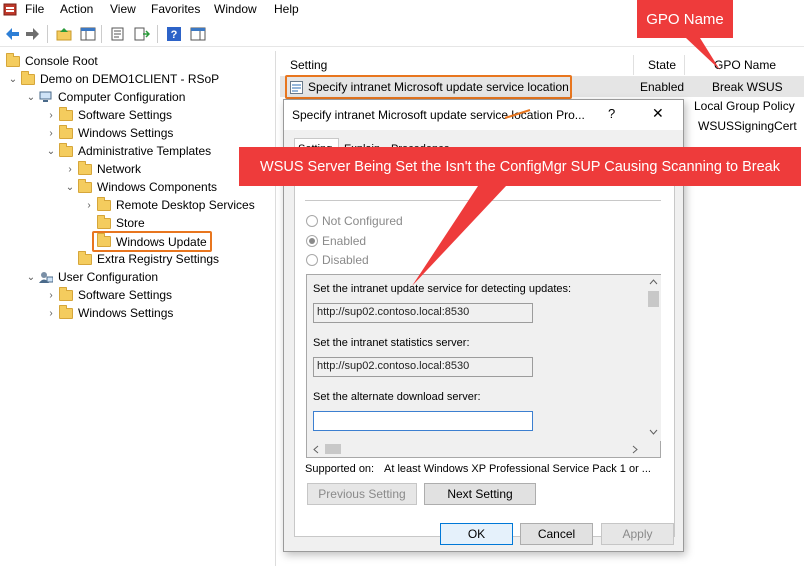  What do you see at coordinates (312, 221) in the screenshot?
I see `radio-dot` at bounding box center [312, 221].